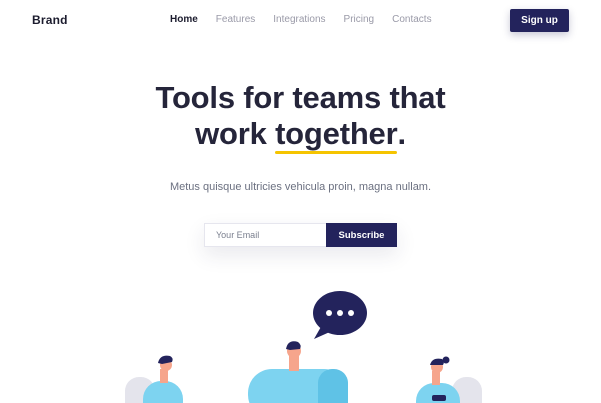  I want to click on signup-button: Sign up, so click(539, 20).